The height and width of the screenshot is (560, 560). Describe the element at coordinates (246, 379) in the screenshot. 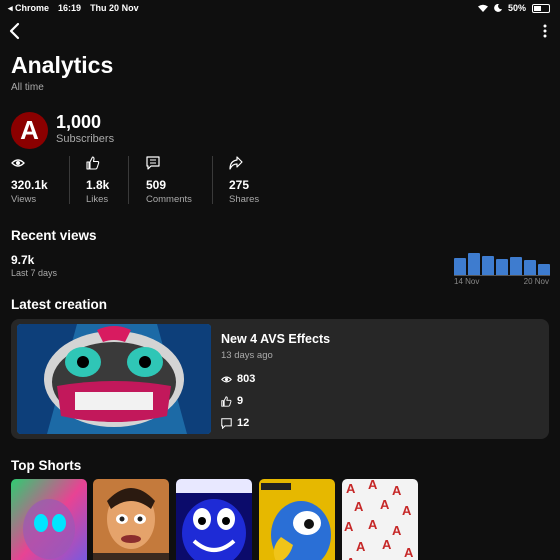

I see `video-views-count: 803` at that location.